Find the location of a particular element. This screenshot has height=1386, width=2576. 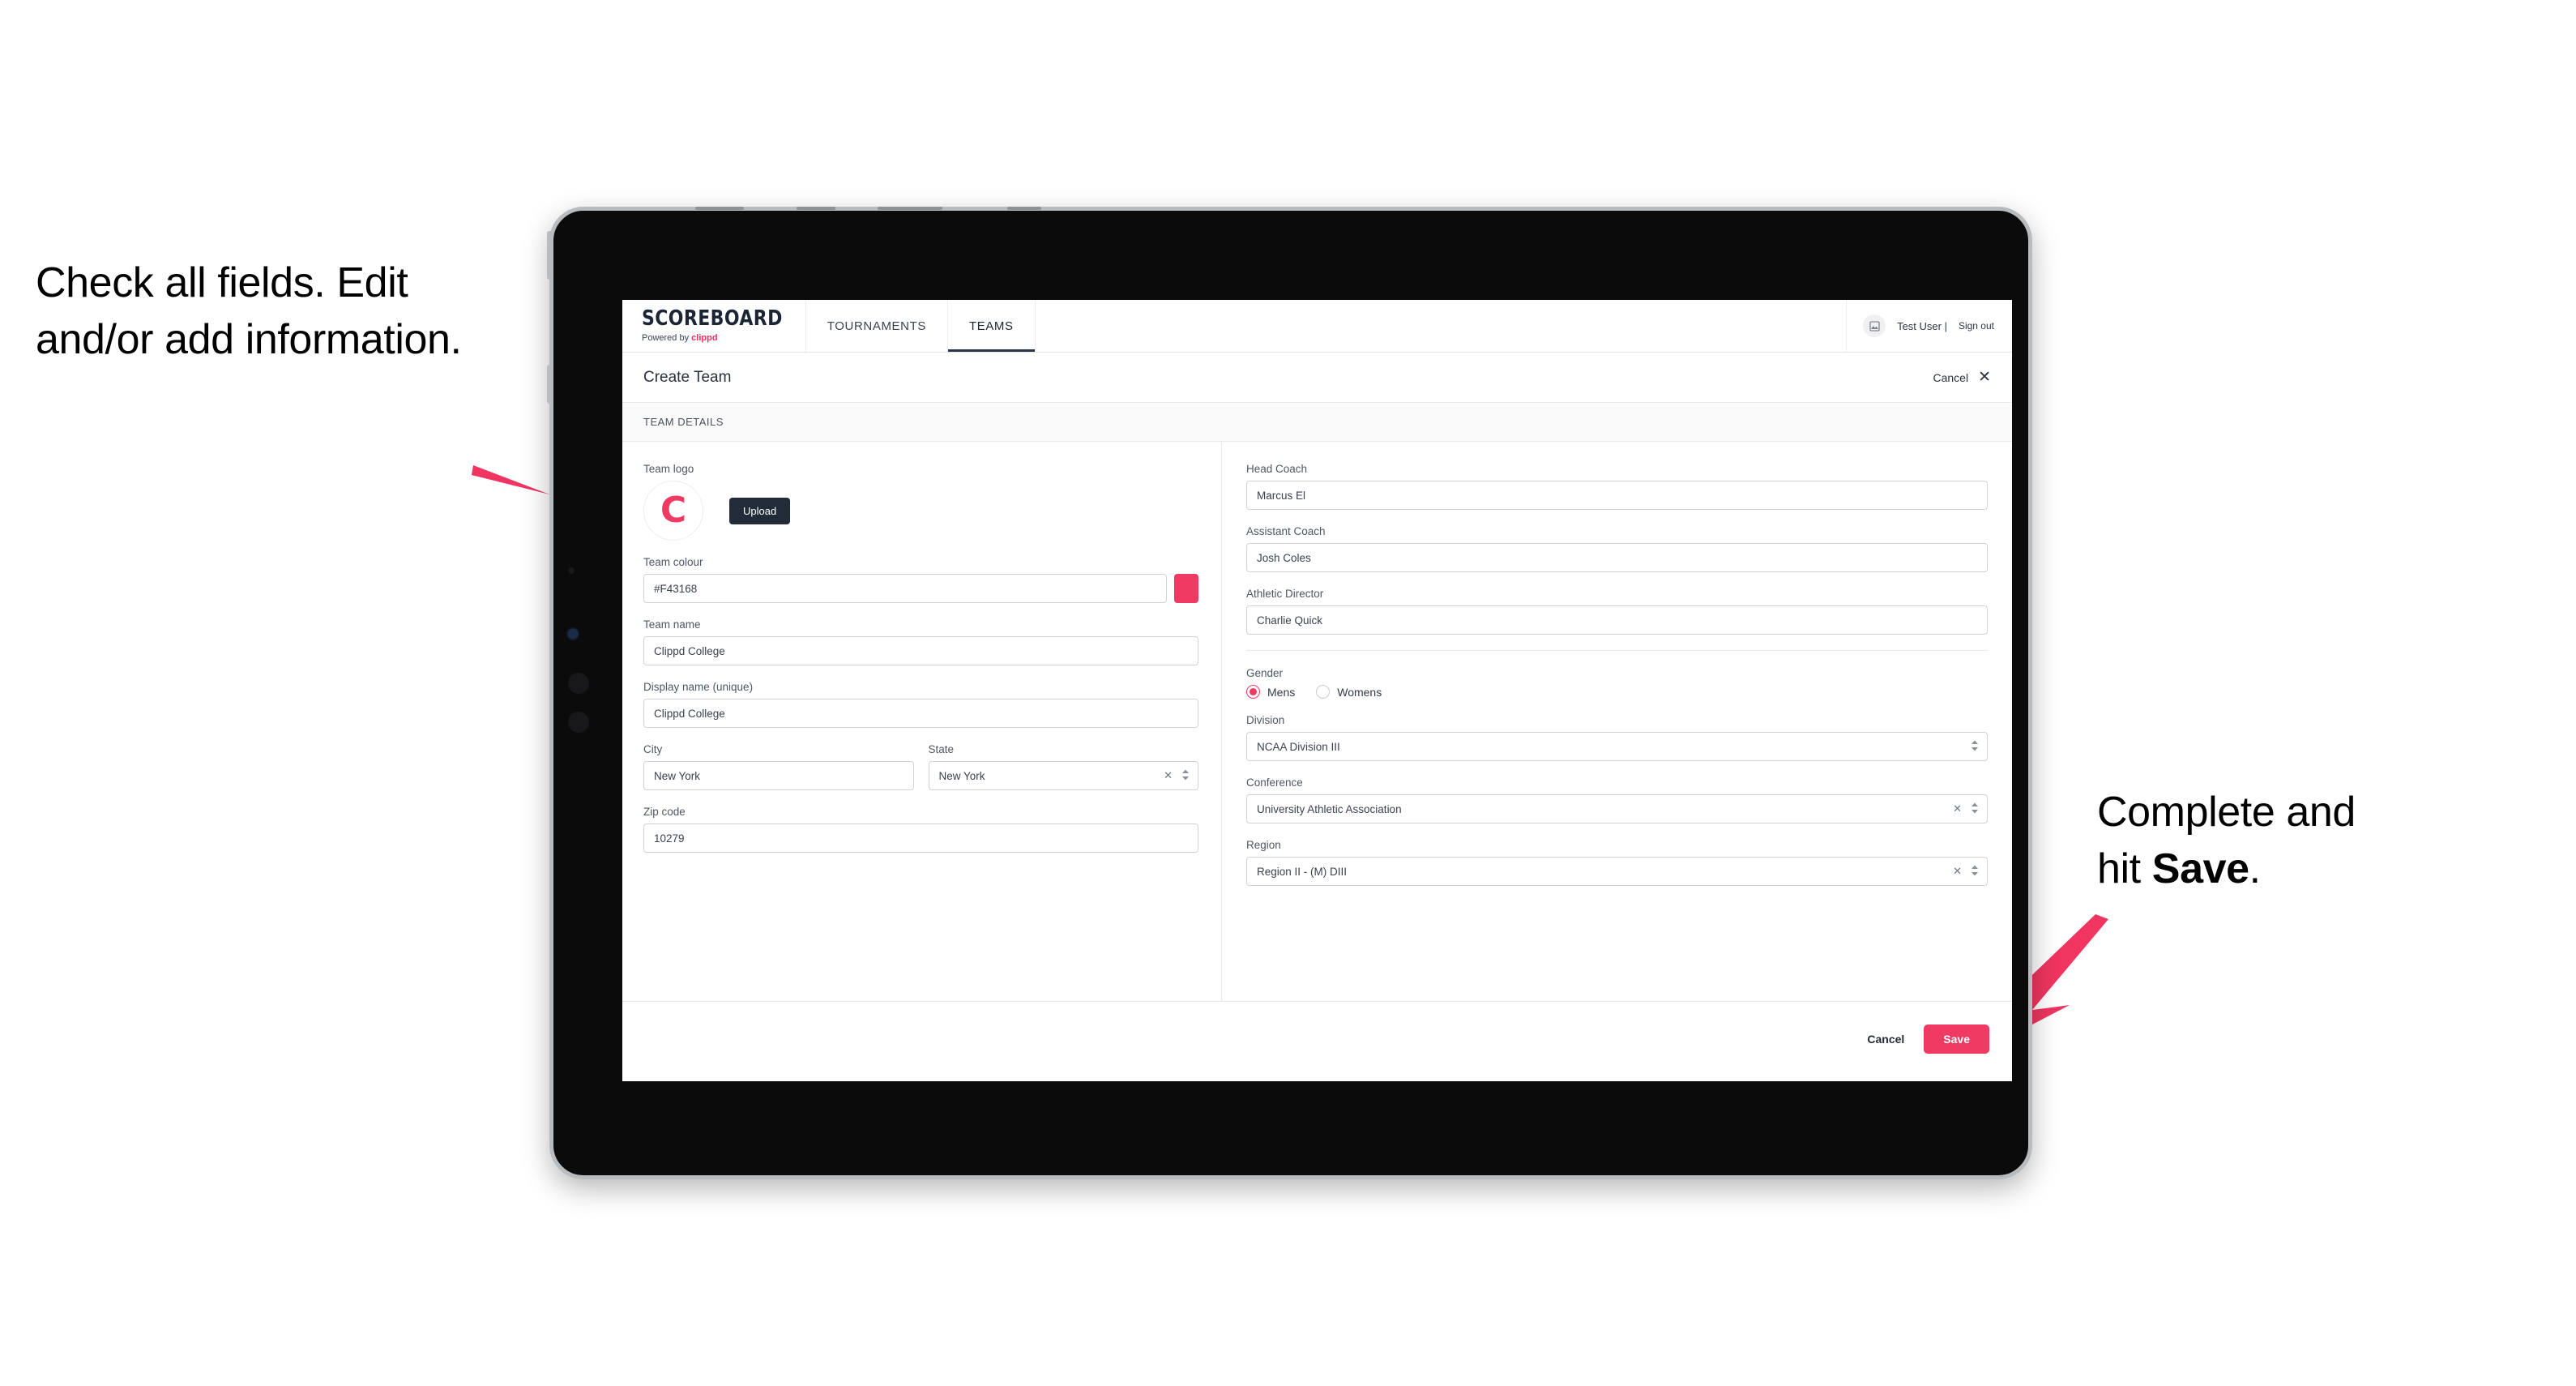

field-city: City New York is located at coordinates (778, 766).